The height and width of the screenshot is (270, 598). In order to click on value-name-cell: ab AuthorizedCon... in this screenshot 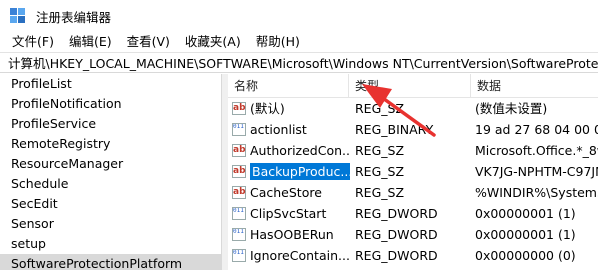, I will do `click(291, 150)`.